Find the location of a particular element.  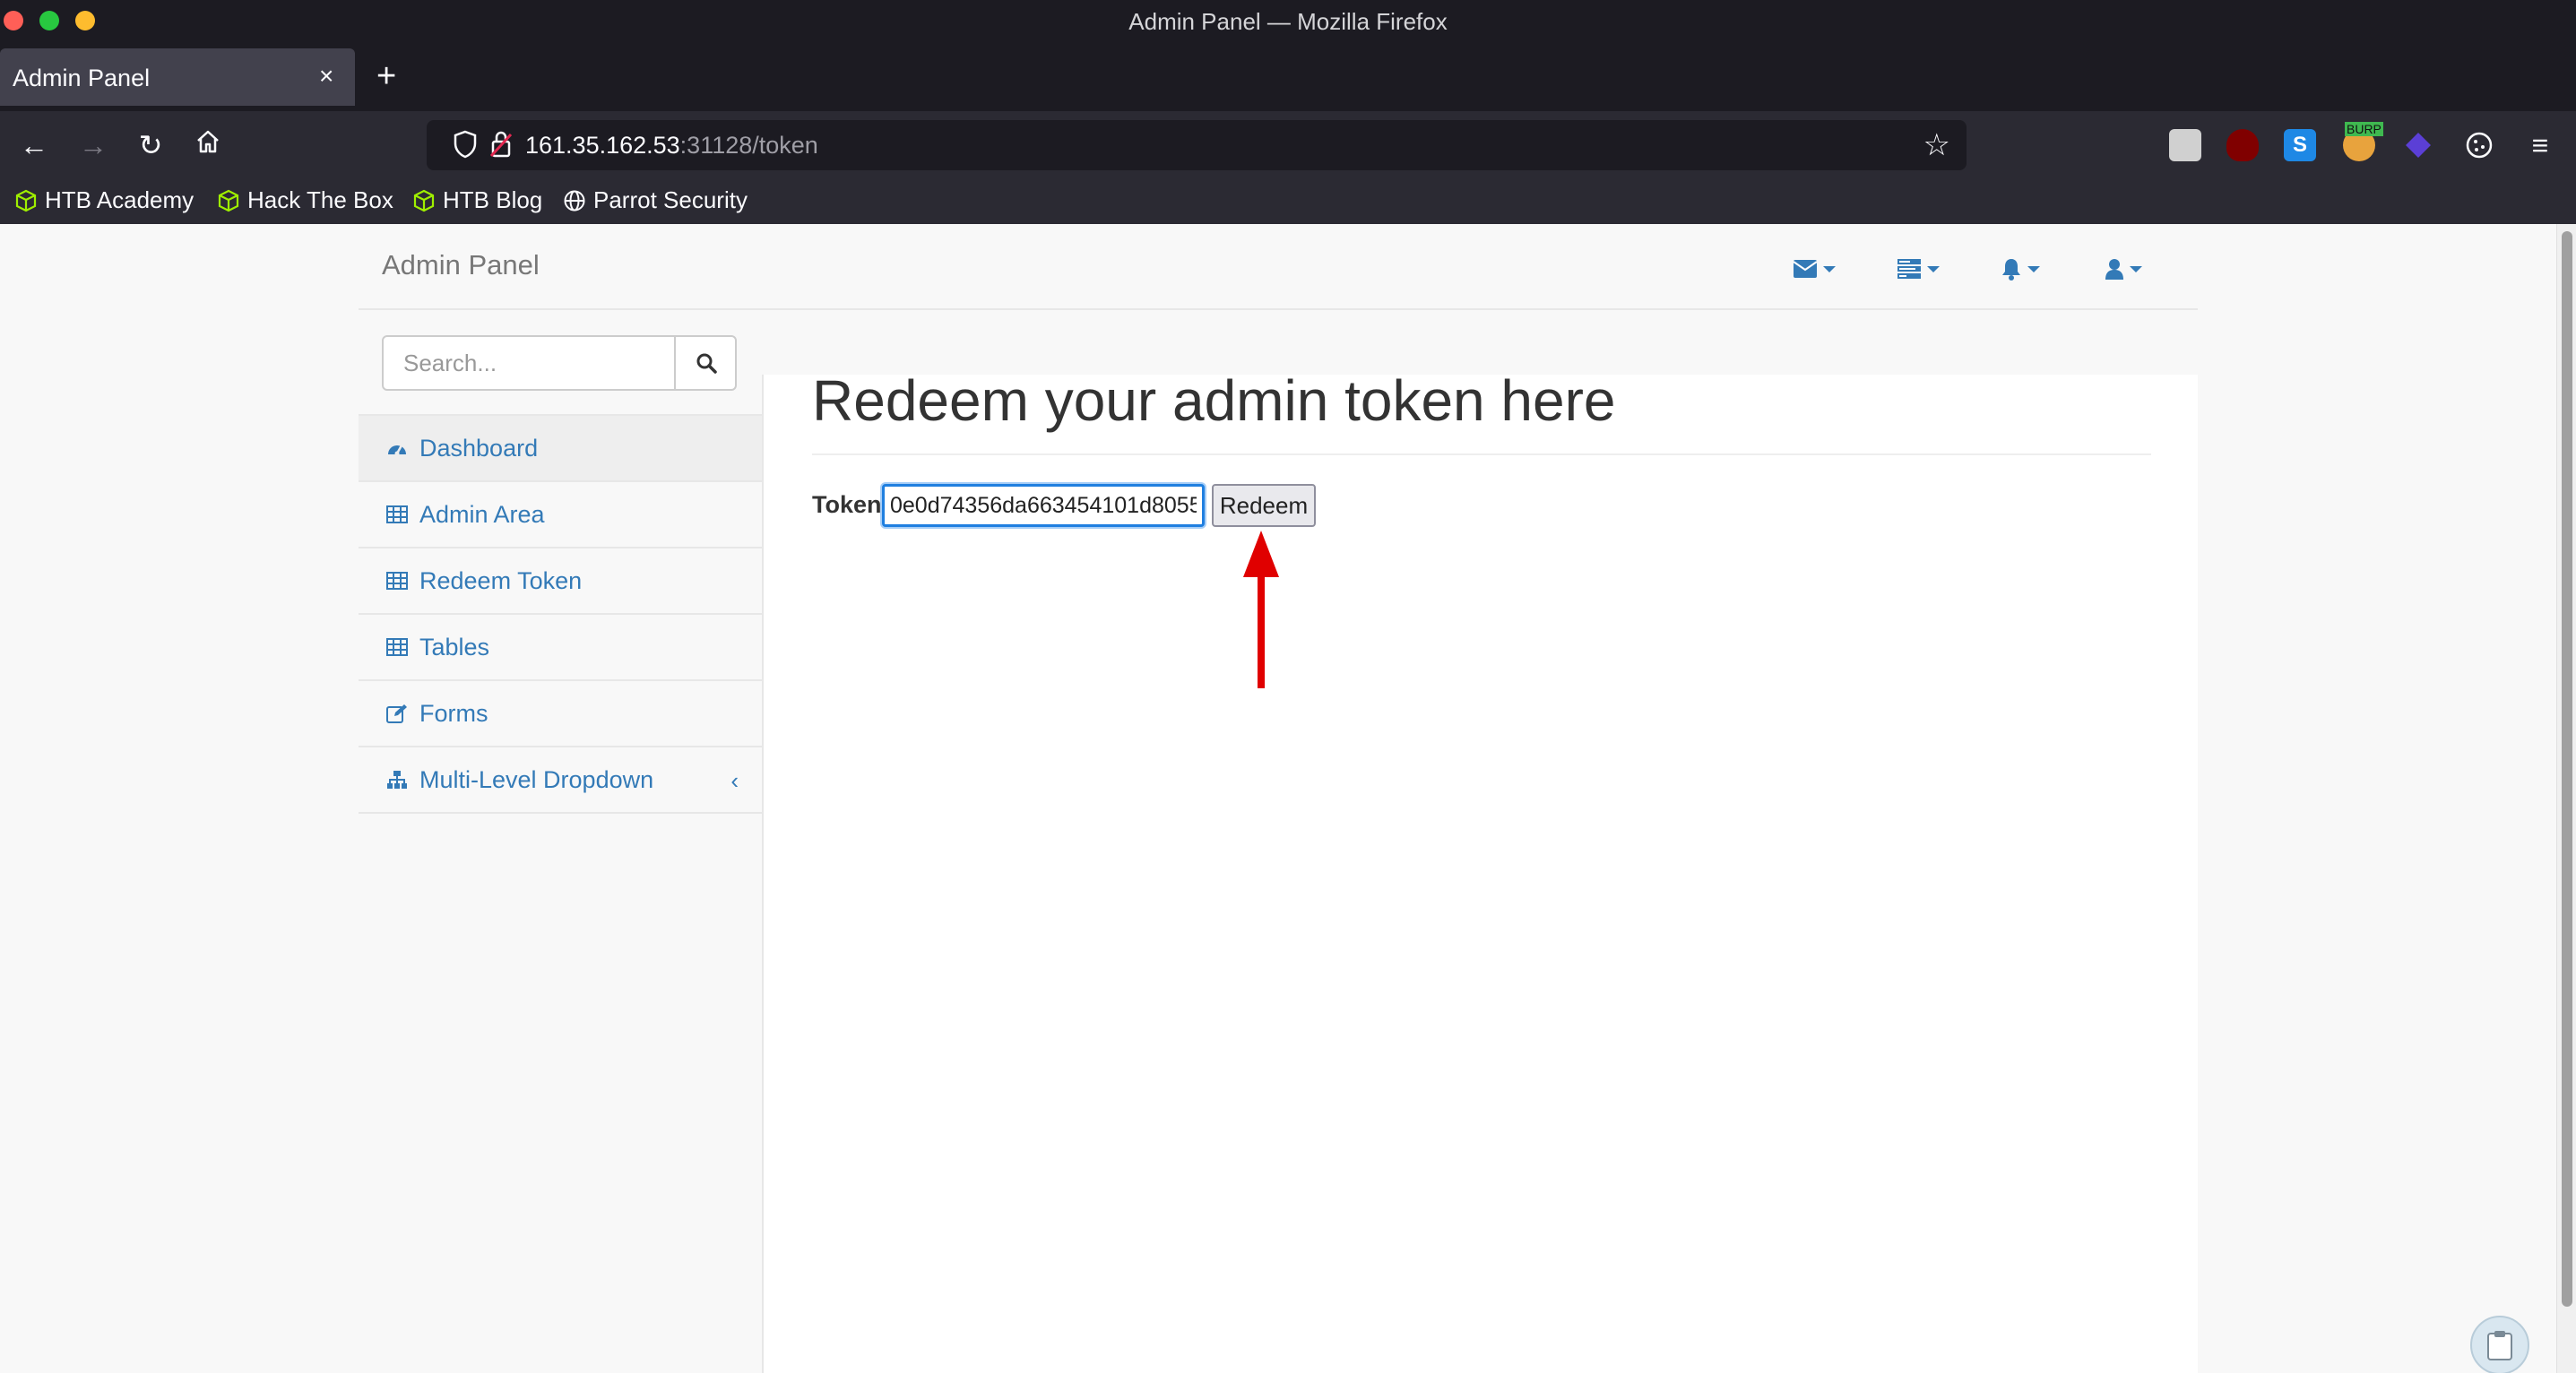

user-dropdown is located at coordinates (2123, 269).